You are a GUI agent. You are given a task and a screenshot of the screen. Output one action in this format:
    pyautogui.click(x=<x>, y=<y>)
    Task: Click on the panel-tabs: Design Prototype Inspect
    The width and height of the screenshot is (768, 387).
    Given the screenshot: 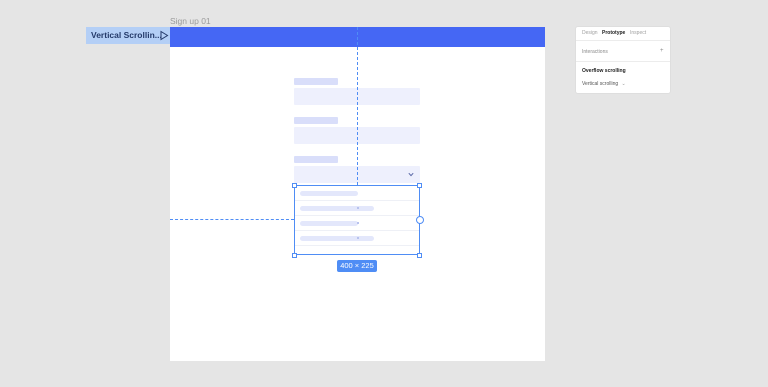 What is the action you would take?
    pyautogui.click(x=623, y=34)
    